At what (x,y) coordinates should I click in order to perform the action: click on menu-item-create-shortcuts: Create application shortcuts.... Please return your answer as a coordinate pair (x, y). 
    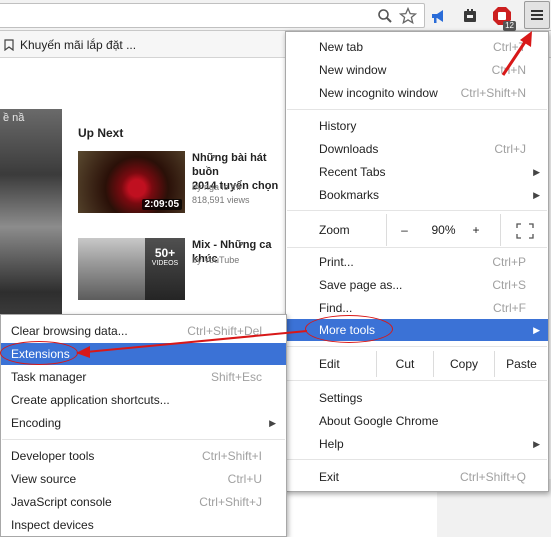
    Looking at the image, I should click on (143, 400).